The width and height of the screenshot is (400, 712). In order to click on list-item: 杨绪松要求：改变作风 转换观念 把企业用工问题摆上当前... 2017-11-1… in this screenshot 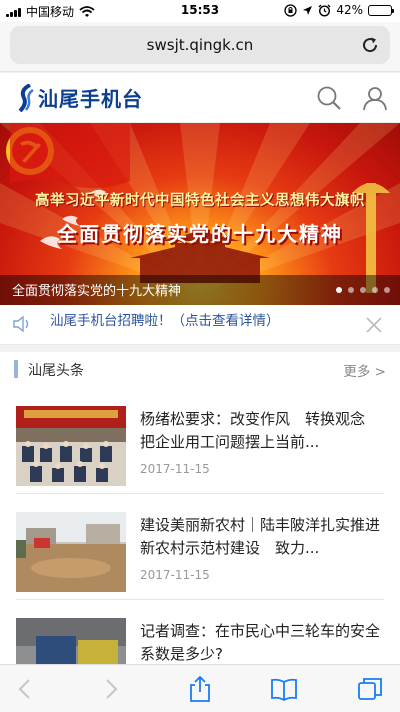, I will do `click(200, 441)`.